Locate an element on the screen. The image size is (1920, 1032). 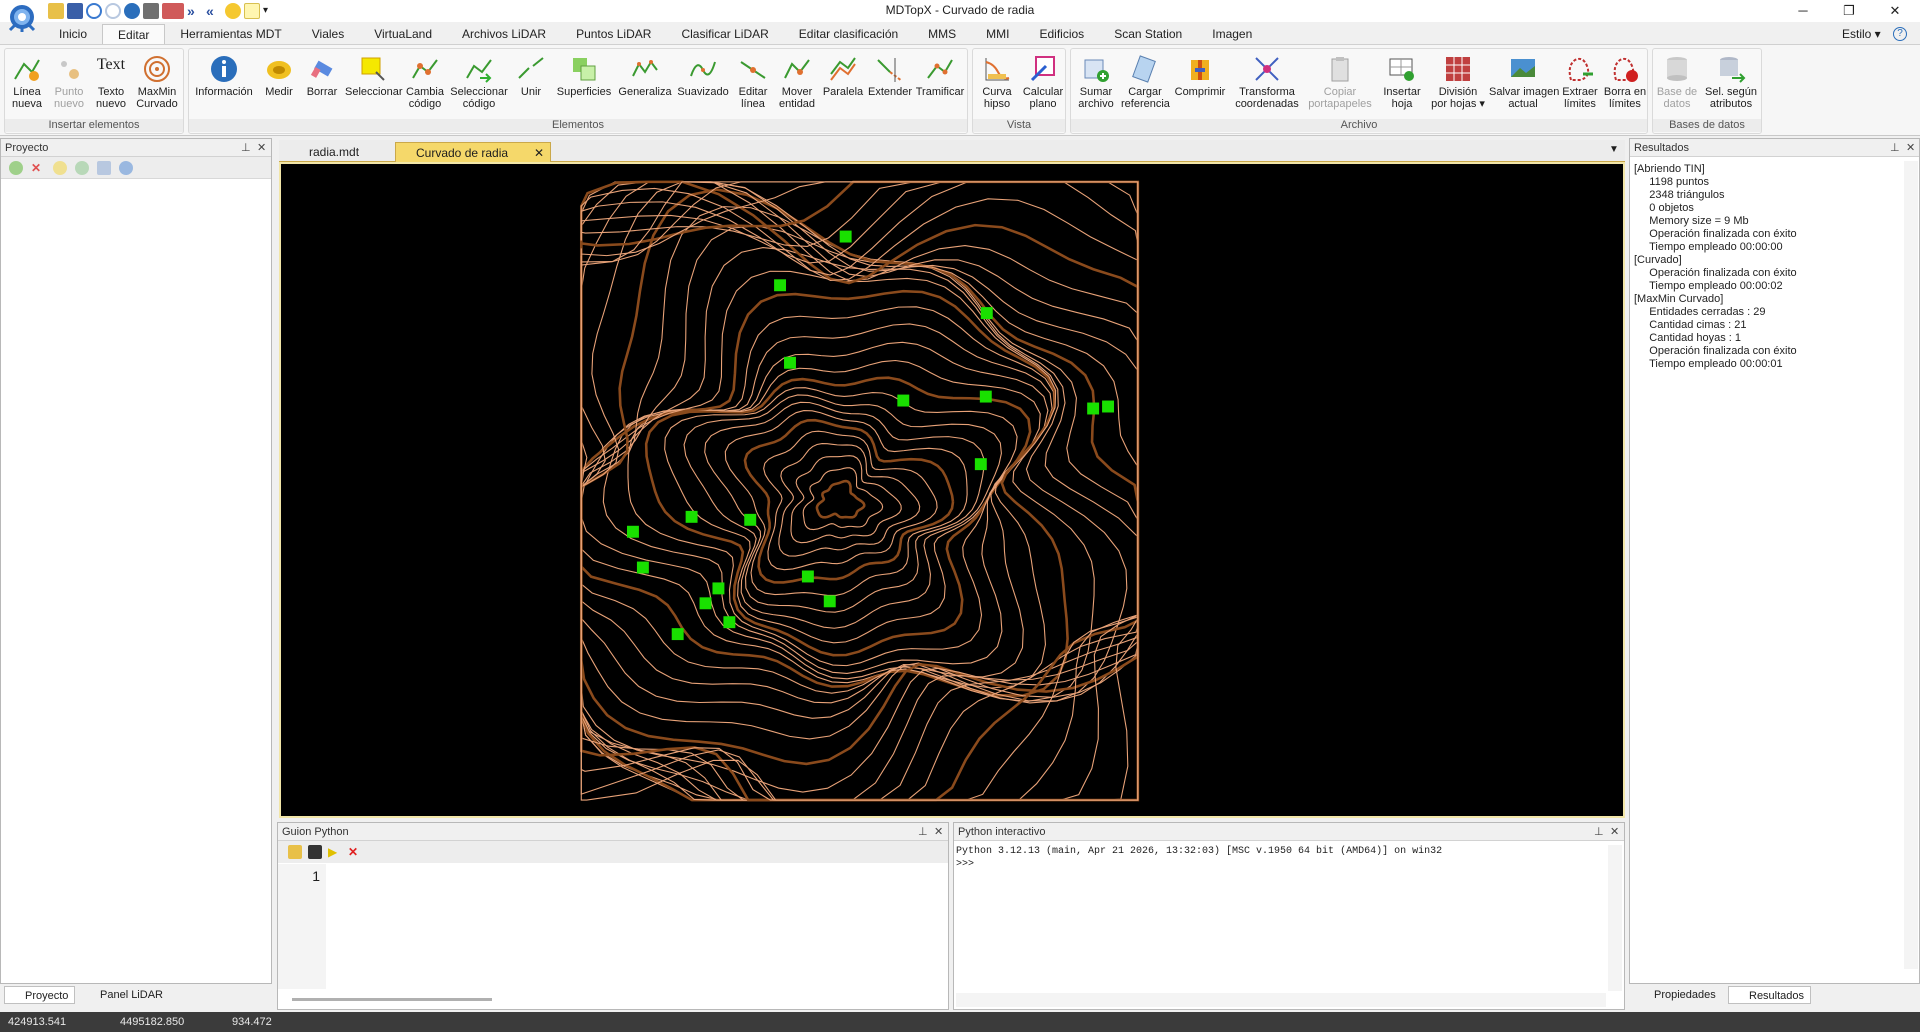
sel-segun-atributos-button: Sel. según atributos is located at coordinates (1731, 84).